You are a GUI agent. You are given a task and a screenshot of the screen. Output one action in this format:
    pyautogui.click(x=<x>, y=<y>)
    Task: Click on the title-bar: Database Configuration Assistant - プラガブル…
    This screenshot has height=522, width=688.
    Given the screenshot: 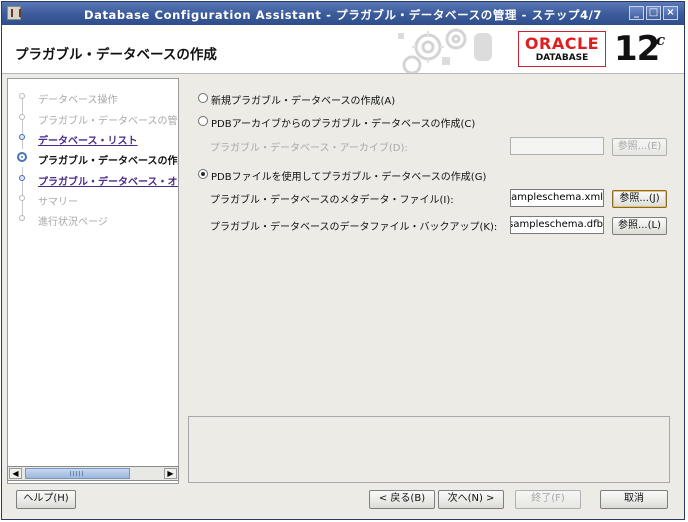 What is the action you would take?
    pyautogui.click(x=343, y=13)
    